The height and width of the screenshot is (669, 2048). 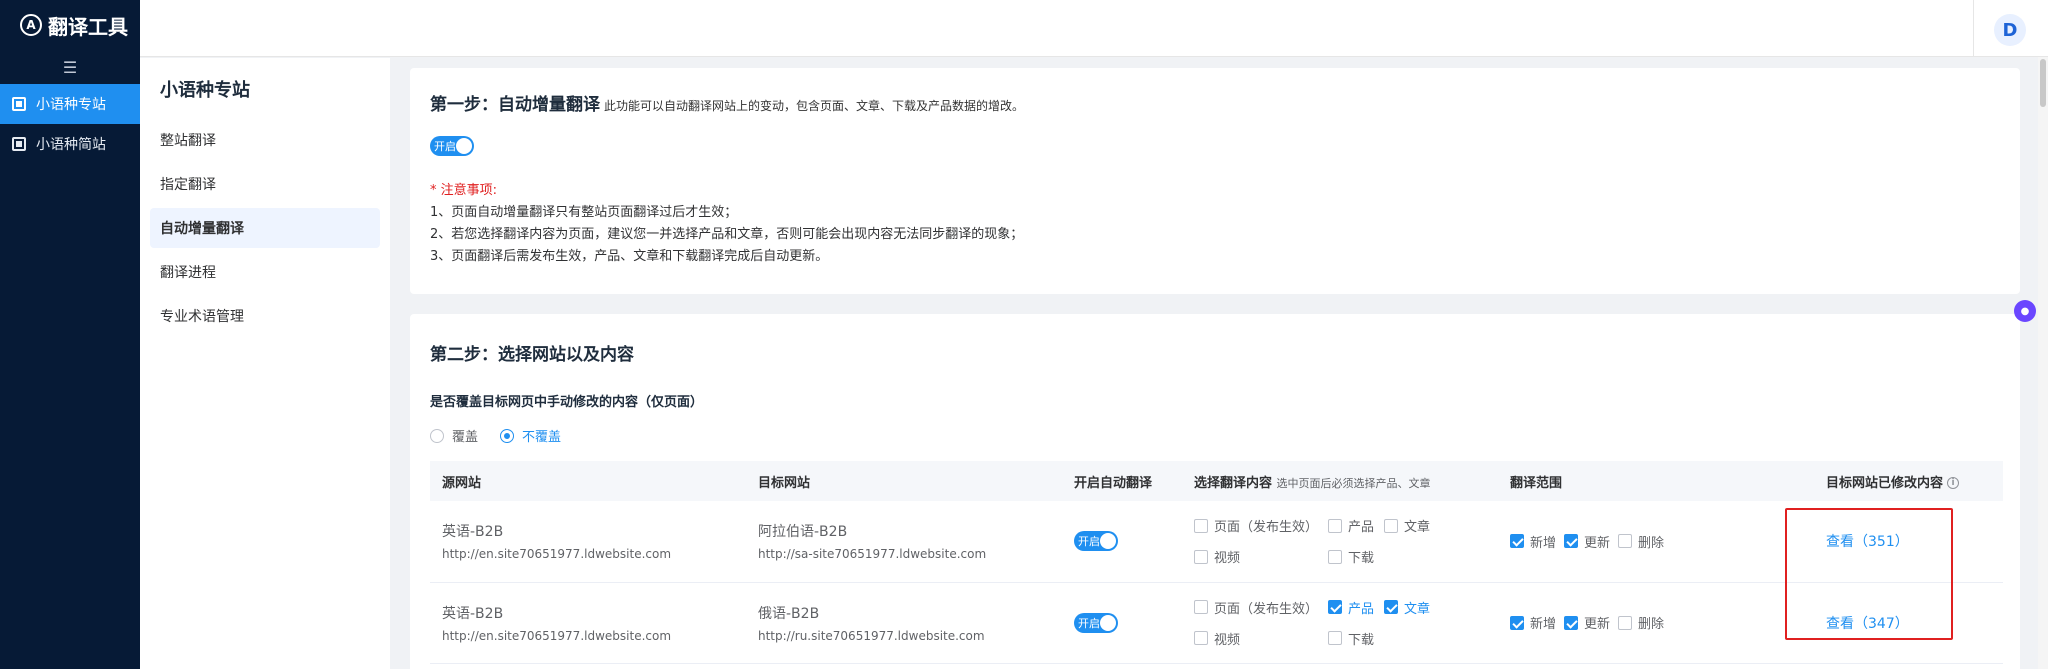 I want to click on radio-override: 覆盖, so click(x=454, y=435).